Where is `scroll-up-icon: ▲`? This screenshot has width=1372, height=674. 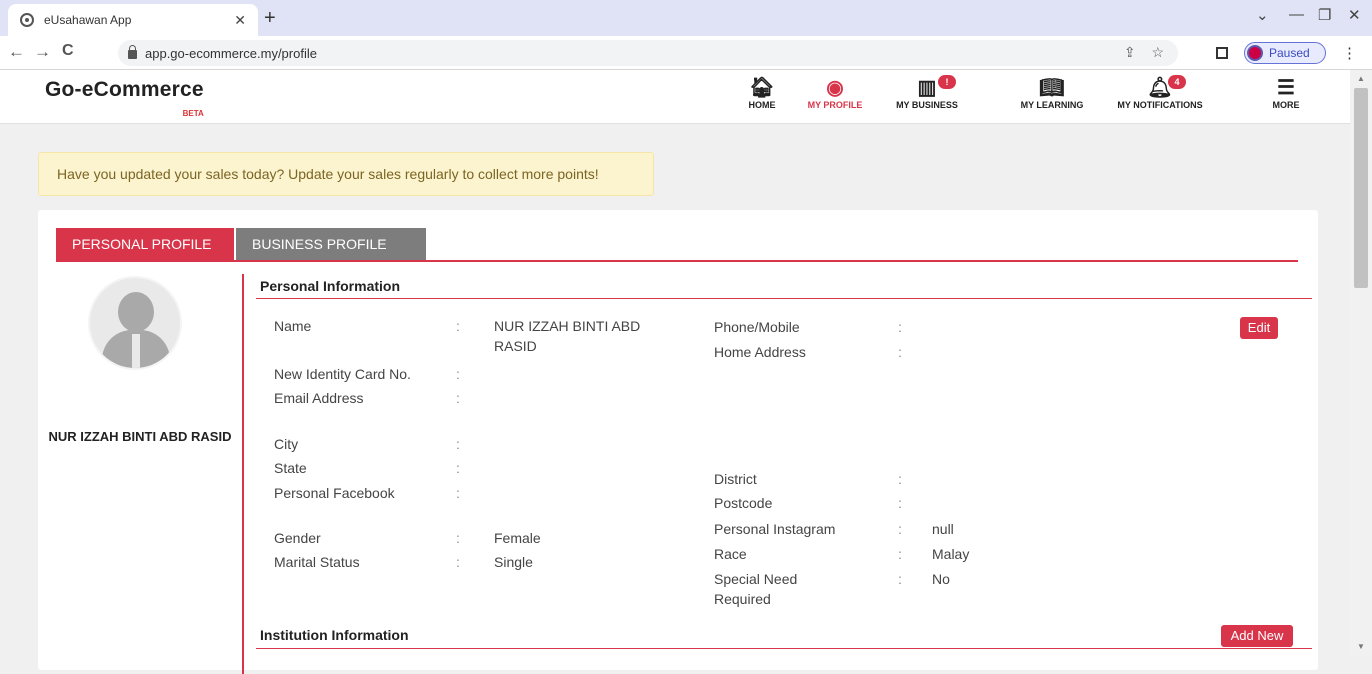 scroll-up-icon: ▲ is located at coordinates (1361, 78).